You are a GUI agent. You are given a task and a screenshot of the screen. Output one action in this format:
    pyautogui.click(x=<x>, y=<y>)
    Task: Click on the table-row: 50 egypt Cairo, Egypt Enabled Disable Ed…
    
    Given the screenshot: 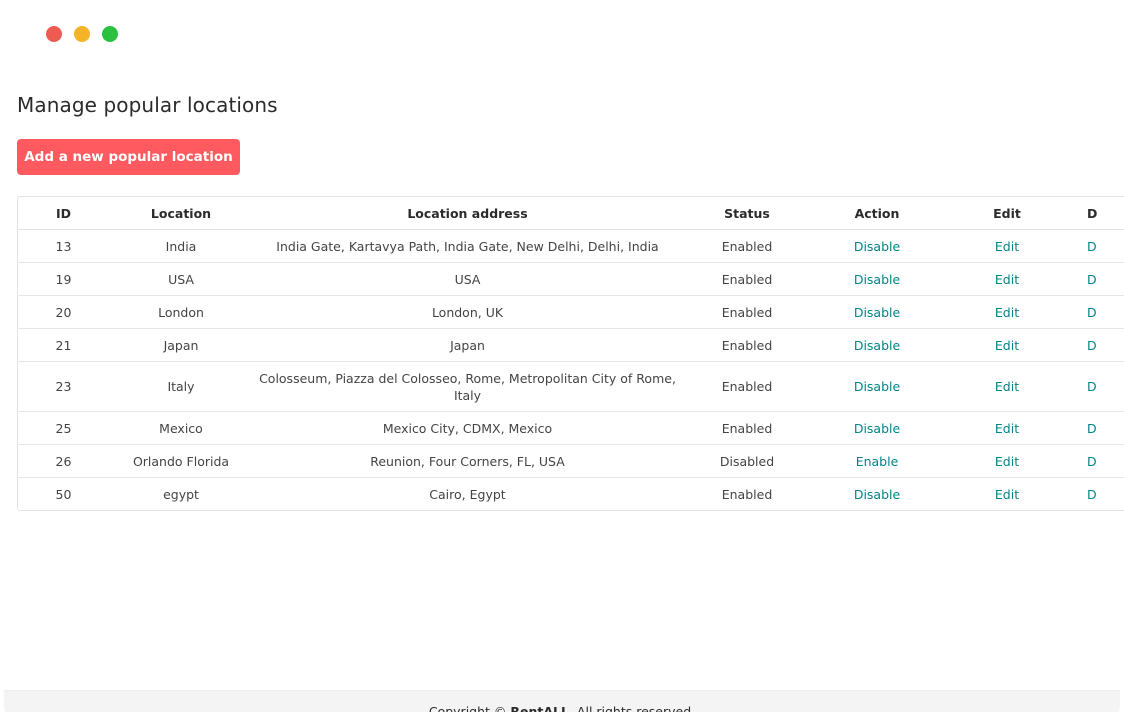 What is the action you would take?
    pyautogui.click(x=571, y=494)
    